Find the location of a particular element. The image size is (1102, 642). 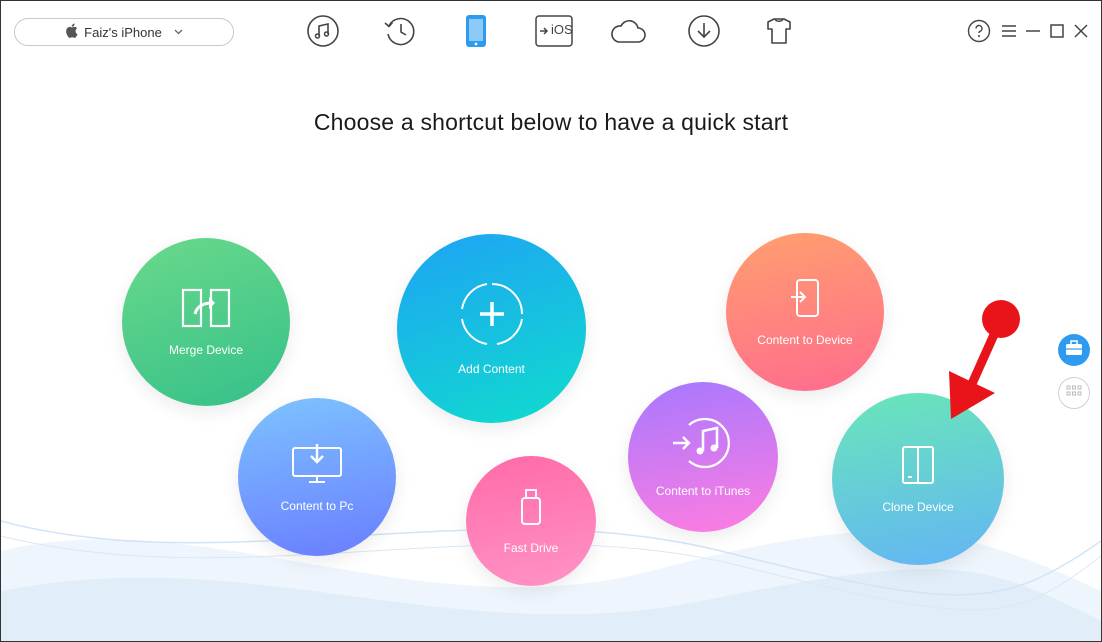

add-content-button: Add Content is located at coordinates (491, 328).